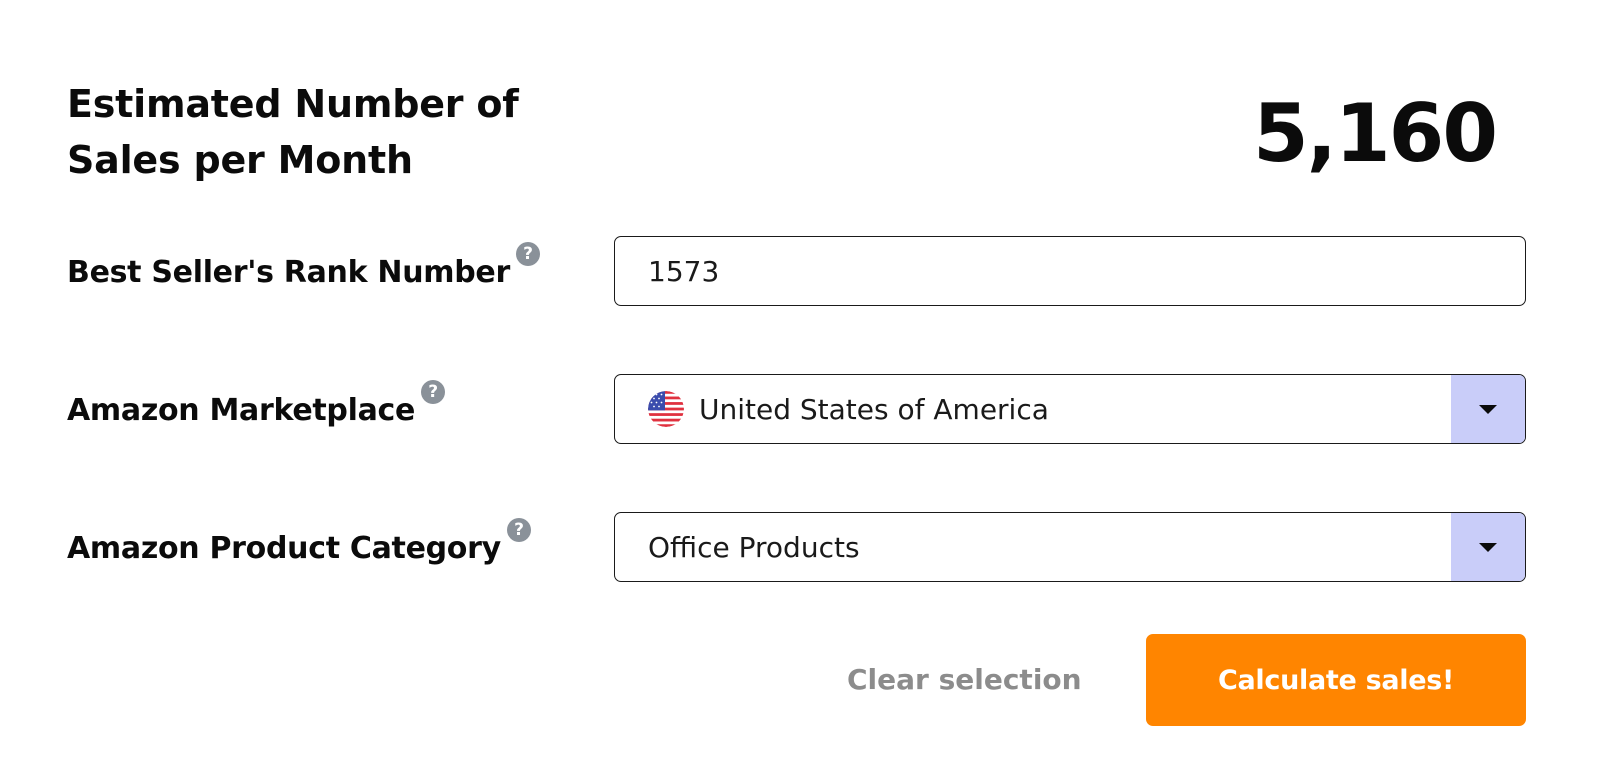 Image resolution: width=1600 pixels, height=769 pixels. I want to click on calculate-sales-button: Calculate sales!, so click(1336, 680).